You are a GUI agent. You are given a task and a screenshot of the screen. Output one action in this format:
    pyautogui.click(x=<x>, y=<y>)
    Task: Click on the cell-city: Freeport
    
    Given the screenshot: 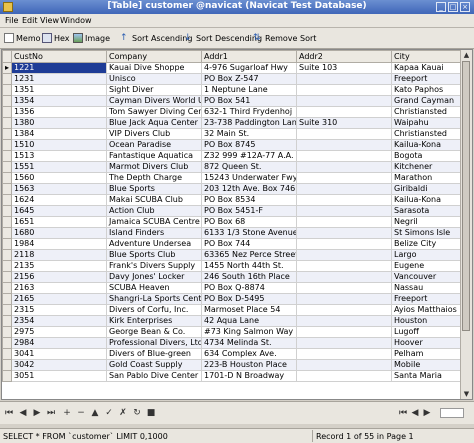 What is the action you would take?
    pyautogui.click(x=426, y=79)
    